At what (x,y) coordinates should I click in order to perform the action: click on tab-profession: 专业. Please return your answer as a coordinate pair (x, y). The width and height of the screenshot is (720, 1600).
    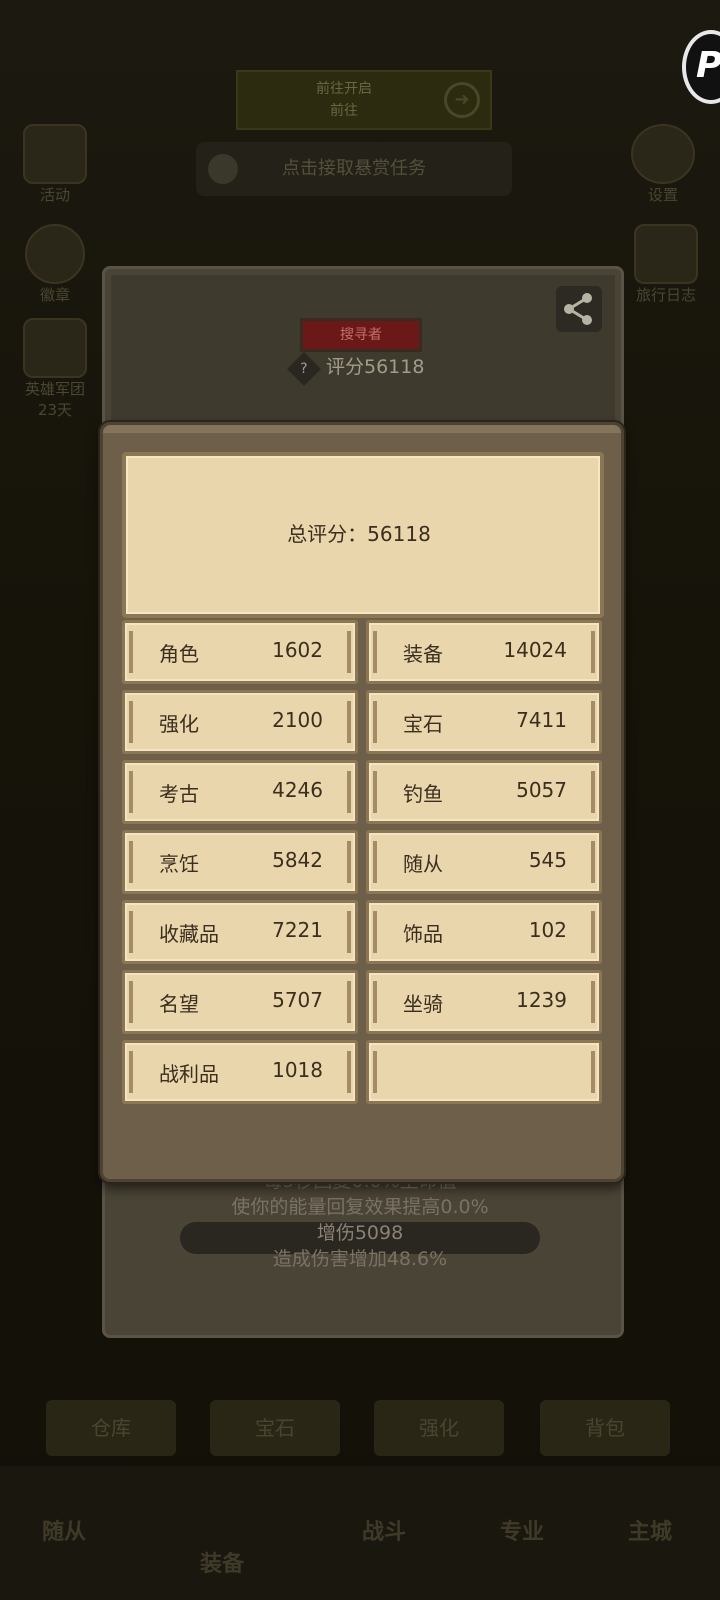
    Looking at the image, I should click on (522, 1530).